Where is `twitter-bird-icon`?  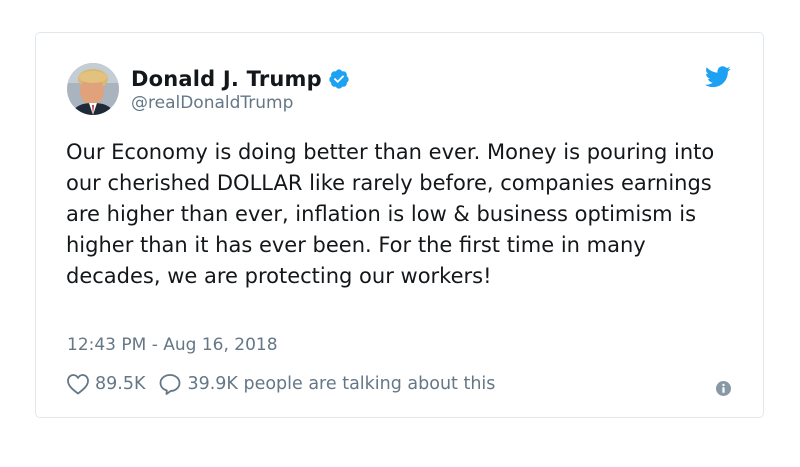 twitter-bird-icon is located at coordinates (718, 77).